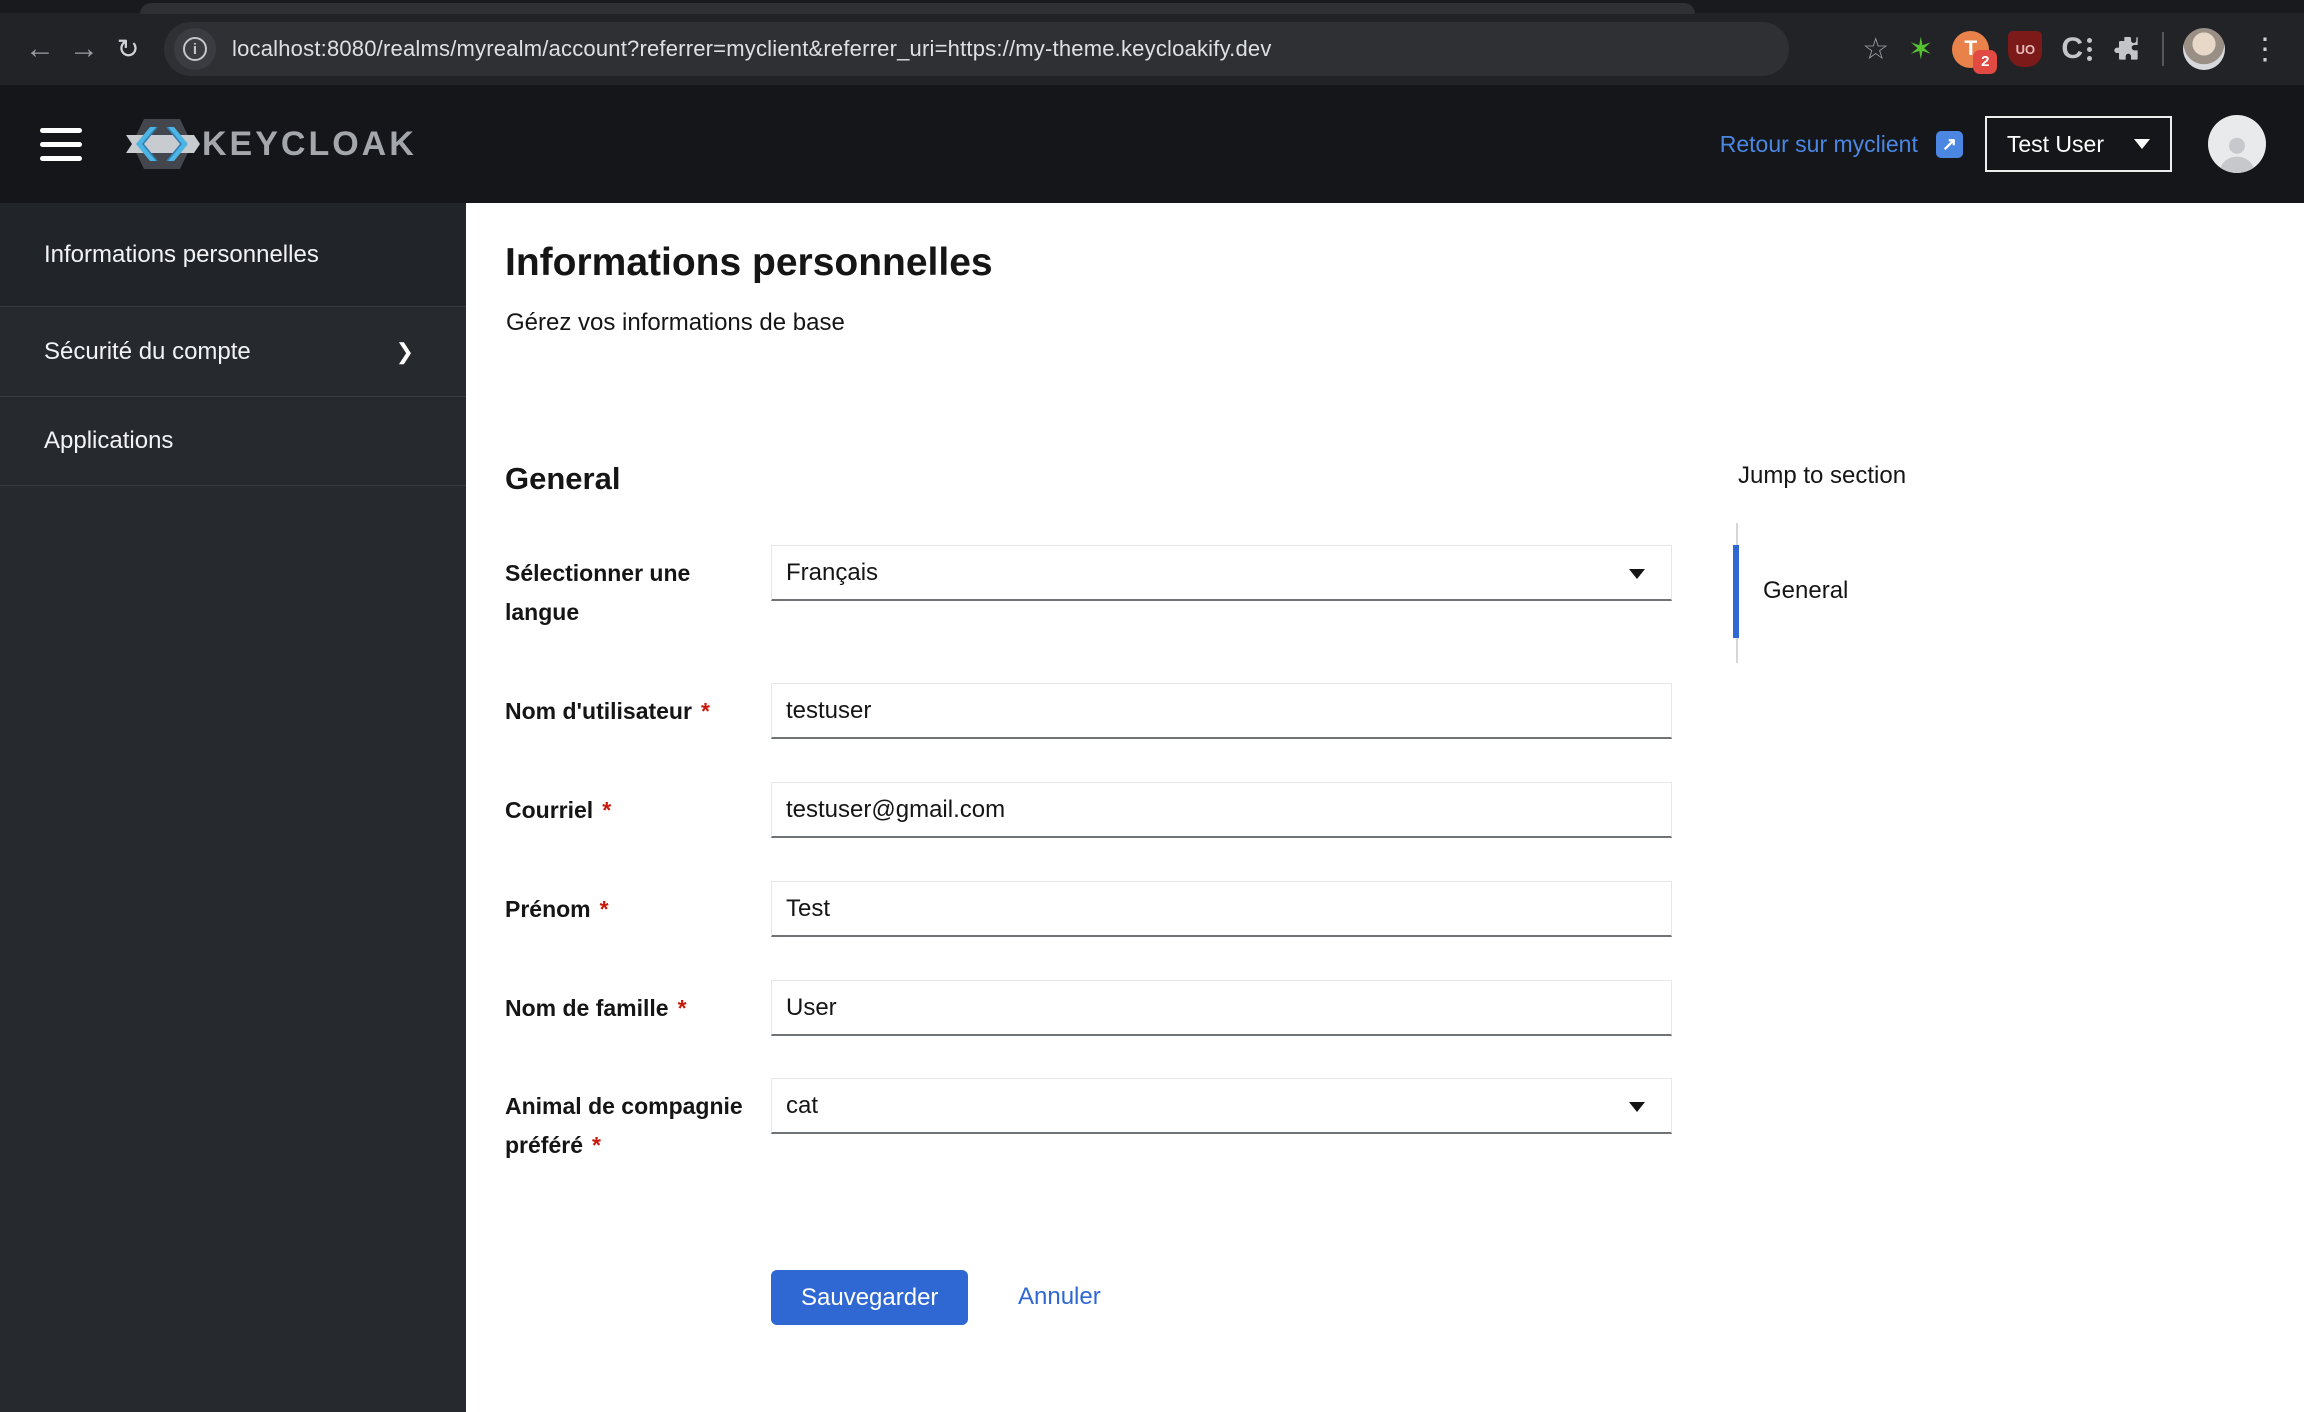 Image resolution: width=2304 pixels, height=1412 pixels. Describe the element at coordinates (808, 908) in the screenshot. I see `field-value: Test` at that location.